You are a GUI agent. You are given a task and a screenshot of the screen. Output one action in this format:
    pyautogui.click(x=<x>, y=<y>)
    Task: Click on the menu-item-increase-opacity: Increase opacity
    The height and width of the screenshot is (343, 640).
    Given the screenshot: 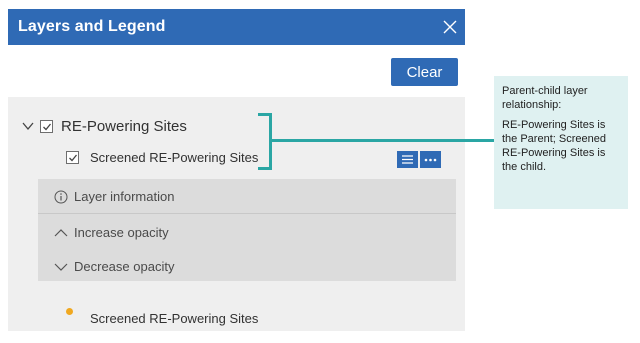 What is the action you would take?
    pyautogui.click(x=111, y=232)
    